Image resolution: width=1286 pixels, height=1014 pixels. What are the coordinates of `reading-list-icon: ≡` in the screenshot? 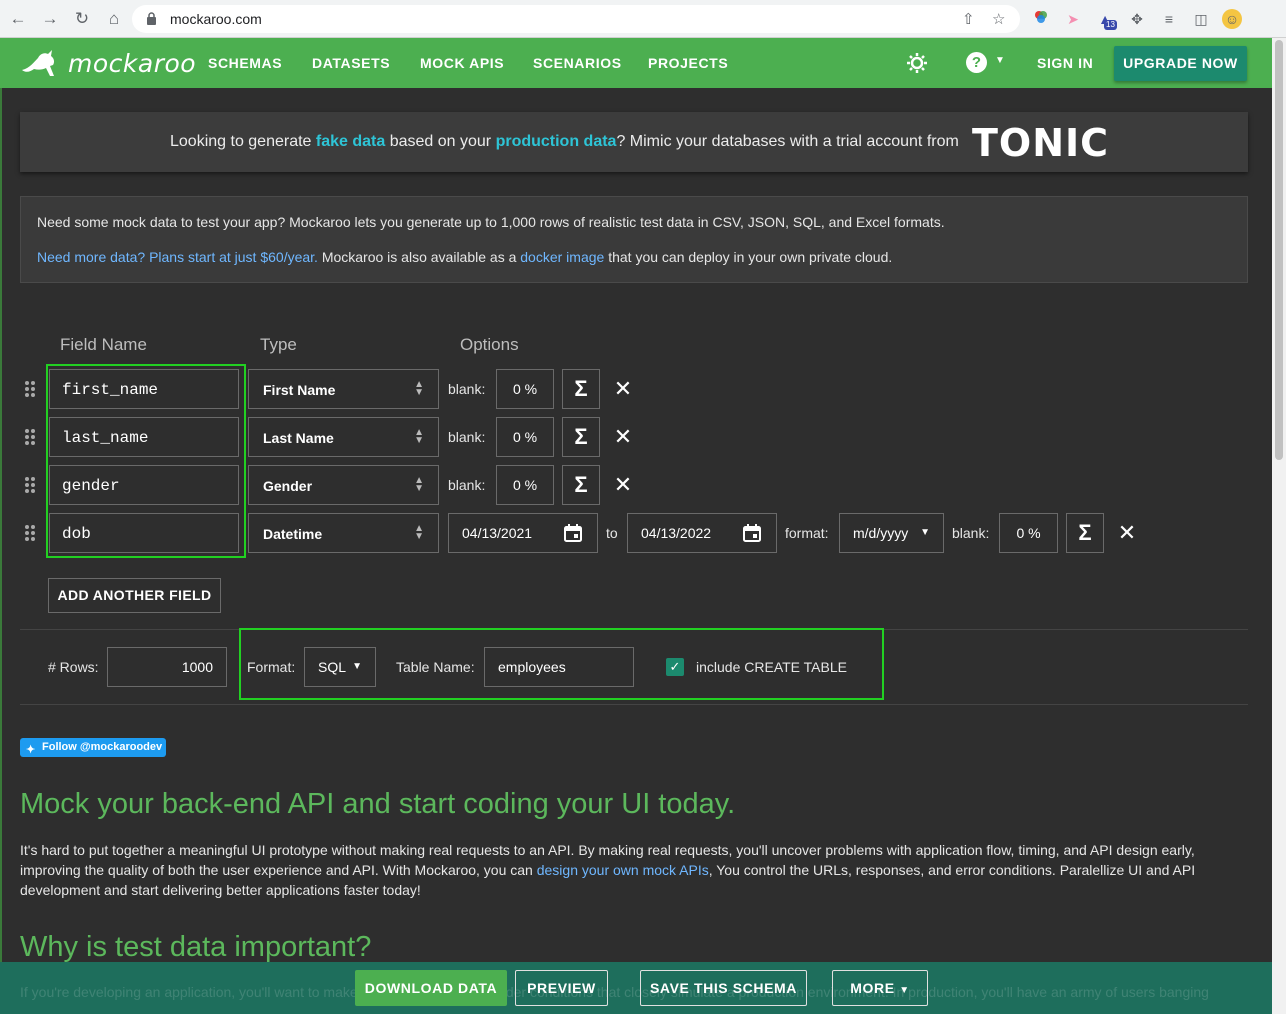 It's located at (1169, 19).